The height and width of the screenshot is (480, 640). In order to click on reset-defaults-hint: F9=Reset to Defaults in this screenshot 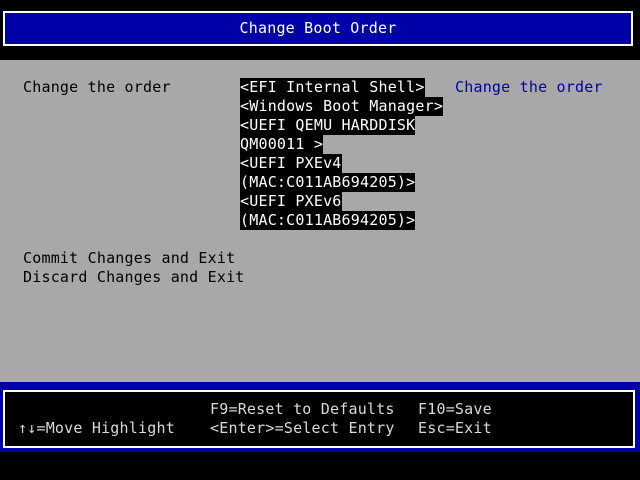, I will do `click(302, 409)`.